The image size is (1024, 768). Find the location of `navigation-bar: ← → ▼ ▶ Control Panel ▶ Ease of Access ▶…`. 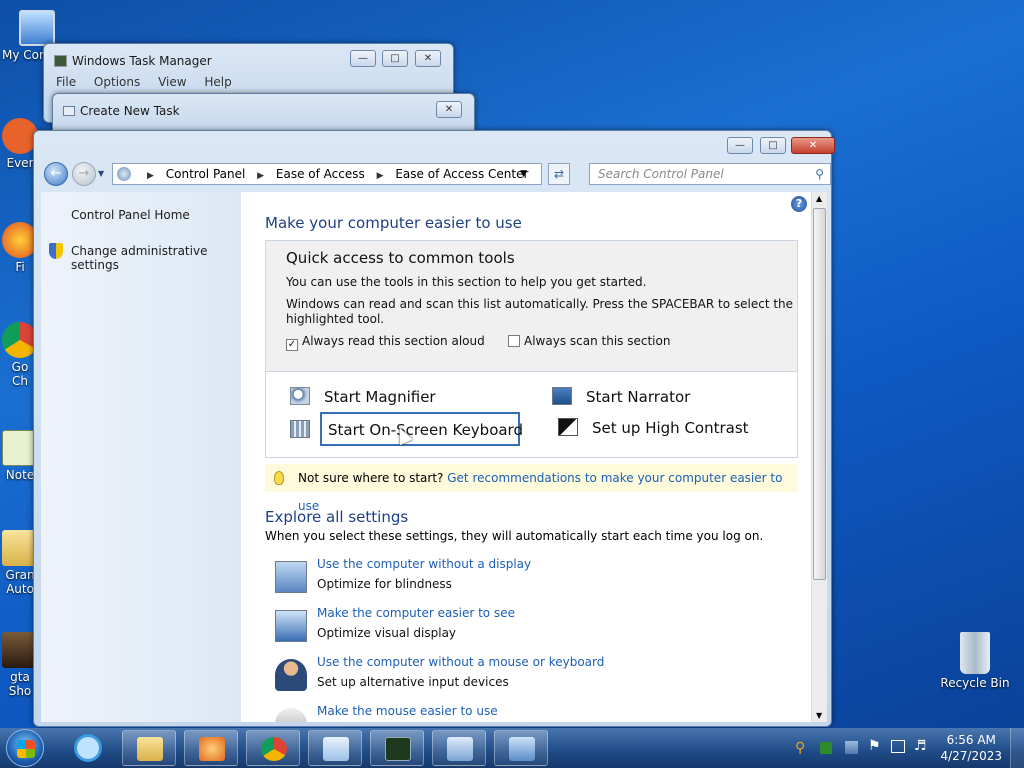

navigation-bar: ← → ▼ ▶ Control Panel ▶ Ease of Access ▶… is located at coordinates (435, 174).